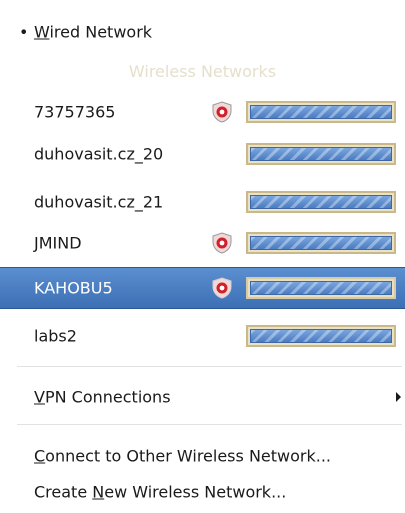 The height and width of the screenshot is (513, 405). What do you see at coordinates (202, 397) in the screenshot?
I see `vpn-connections-item: VPN Connections` at bounding box center [202, 397].